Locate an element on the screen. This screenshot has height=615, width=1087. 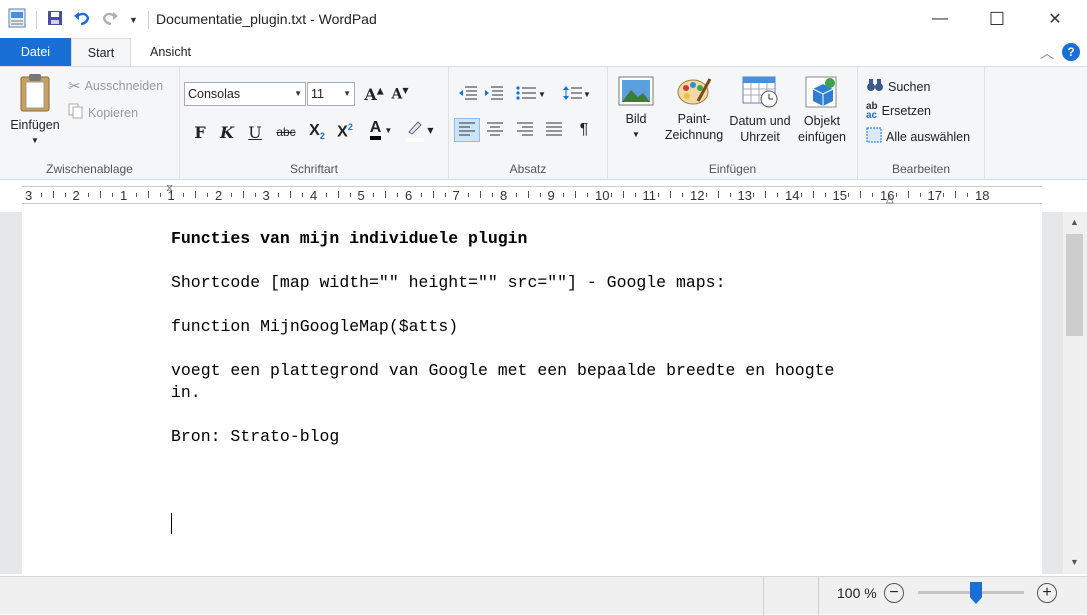
ruler-label: 4 is located at coordinates (314, 195).